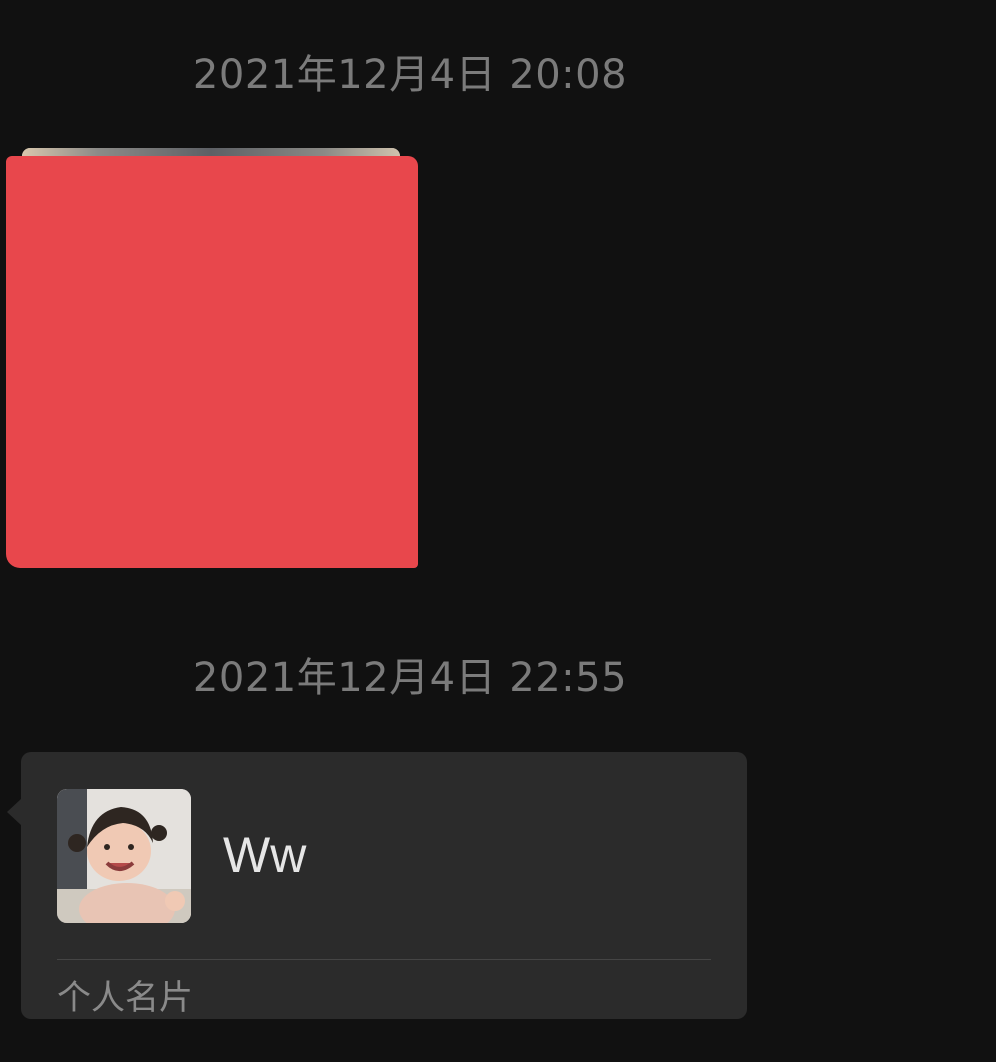 Image resolution: width=996 pixels, height=1062 pixels. I want to click on card-type-label: 个人名片, so click(125, 998).